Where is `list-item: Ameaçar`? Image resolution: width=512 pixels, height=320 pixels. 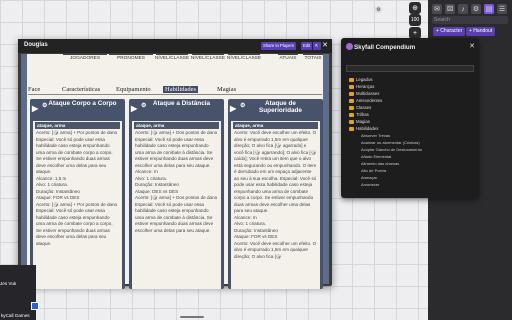
list-item: Ameaçar is located at coordinates (369, 177).